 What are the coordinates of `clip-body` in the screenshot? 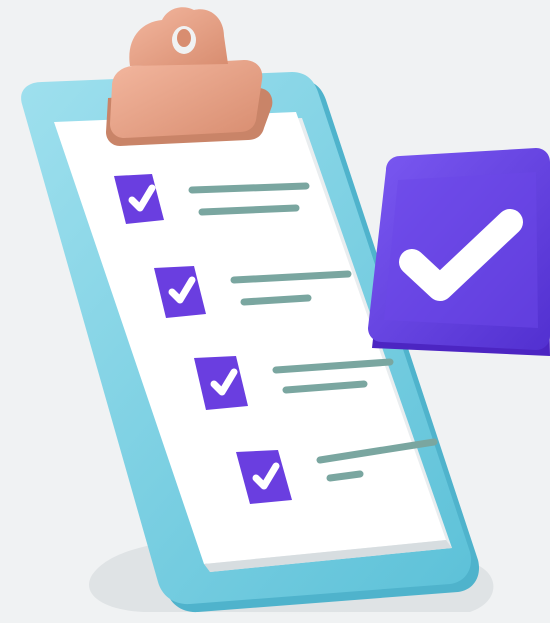 It's located at (186, 99).